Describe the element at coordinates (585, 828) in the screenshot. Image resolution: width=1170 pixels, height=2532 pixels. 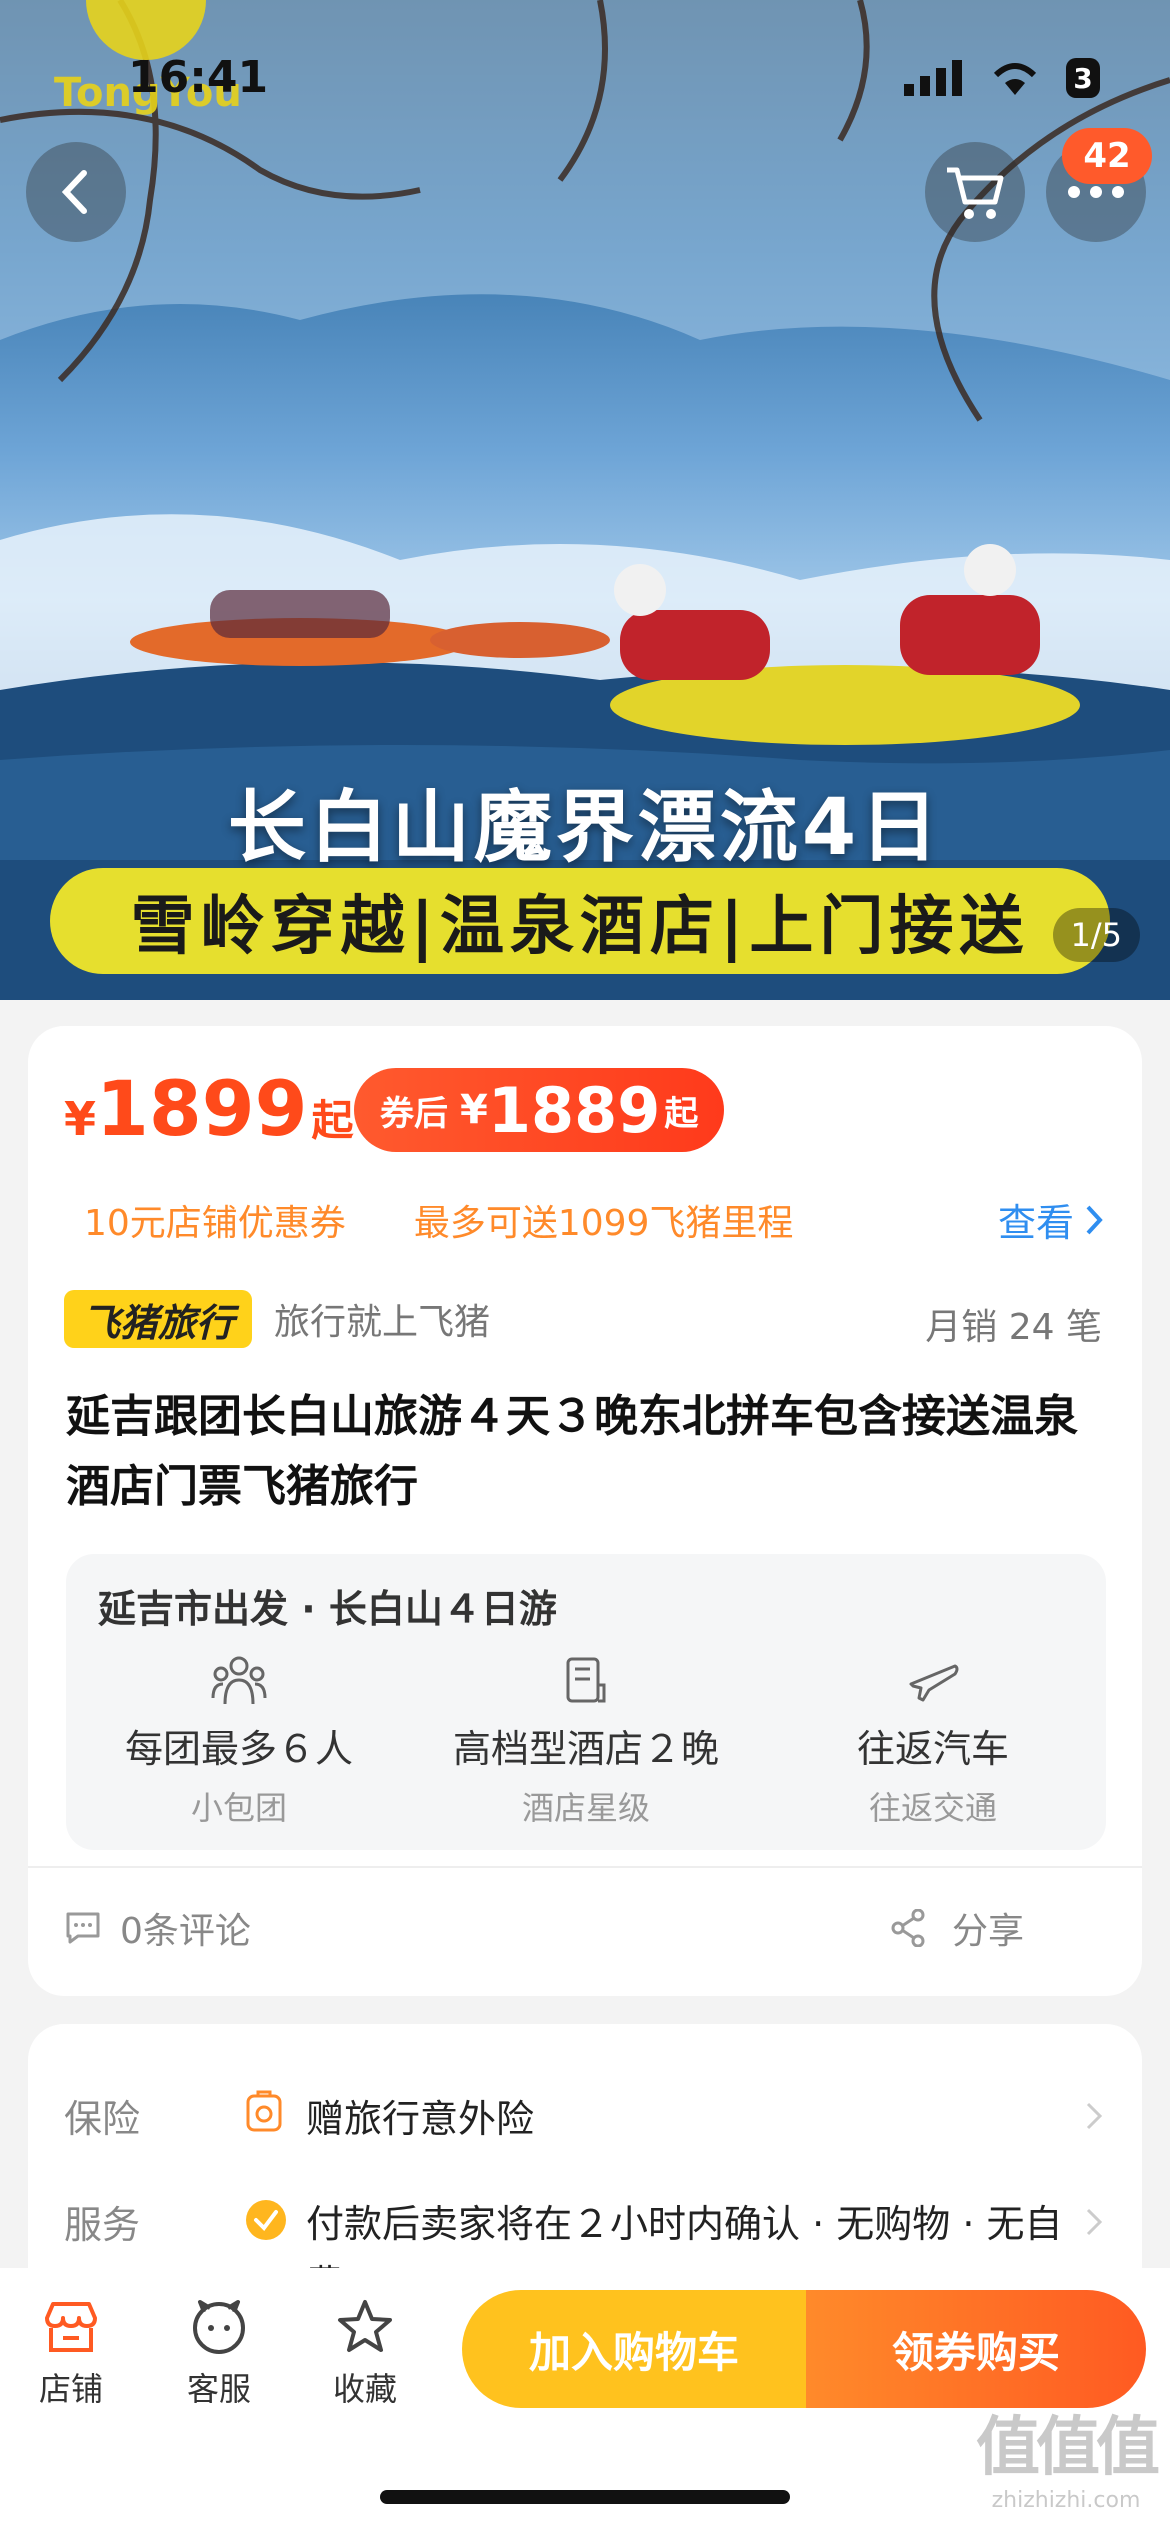
I see `hero-title: 长白山魔界漂流4日` at that location.